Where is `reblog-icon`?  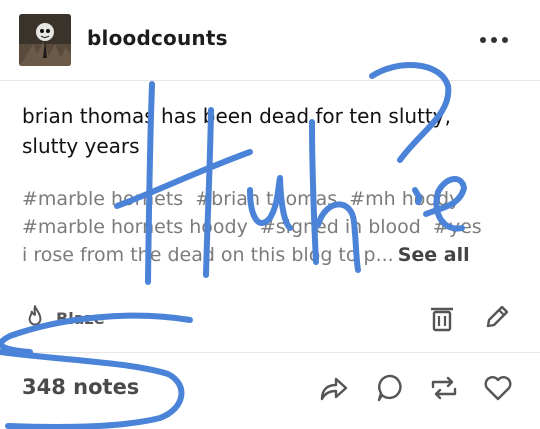
reblog-icon is located at coordinates (444, 388).